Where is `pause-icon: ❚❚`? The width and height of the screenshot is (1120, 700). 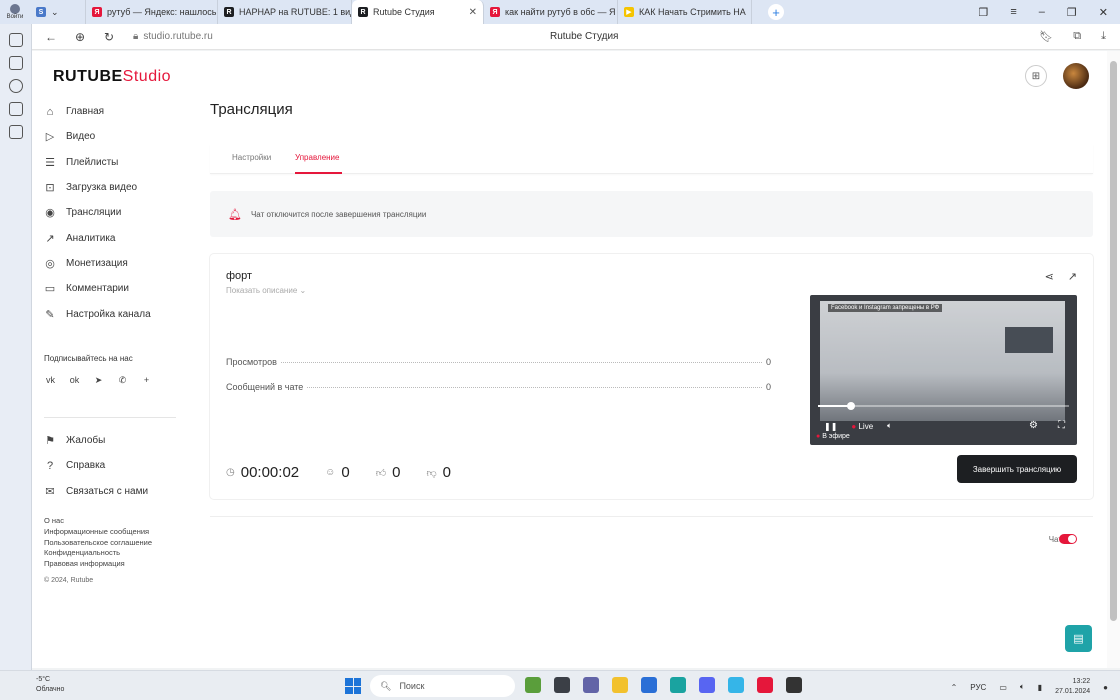 pause-icon: ❚❚ is located at coordinates (830, 426).